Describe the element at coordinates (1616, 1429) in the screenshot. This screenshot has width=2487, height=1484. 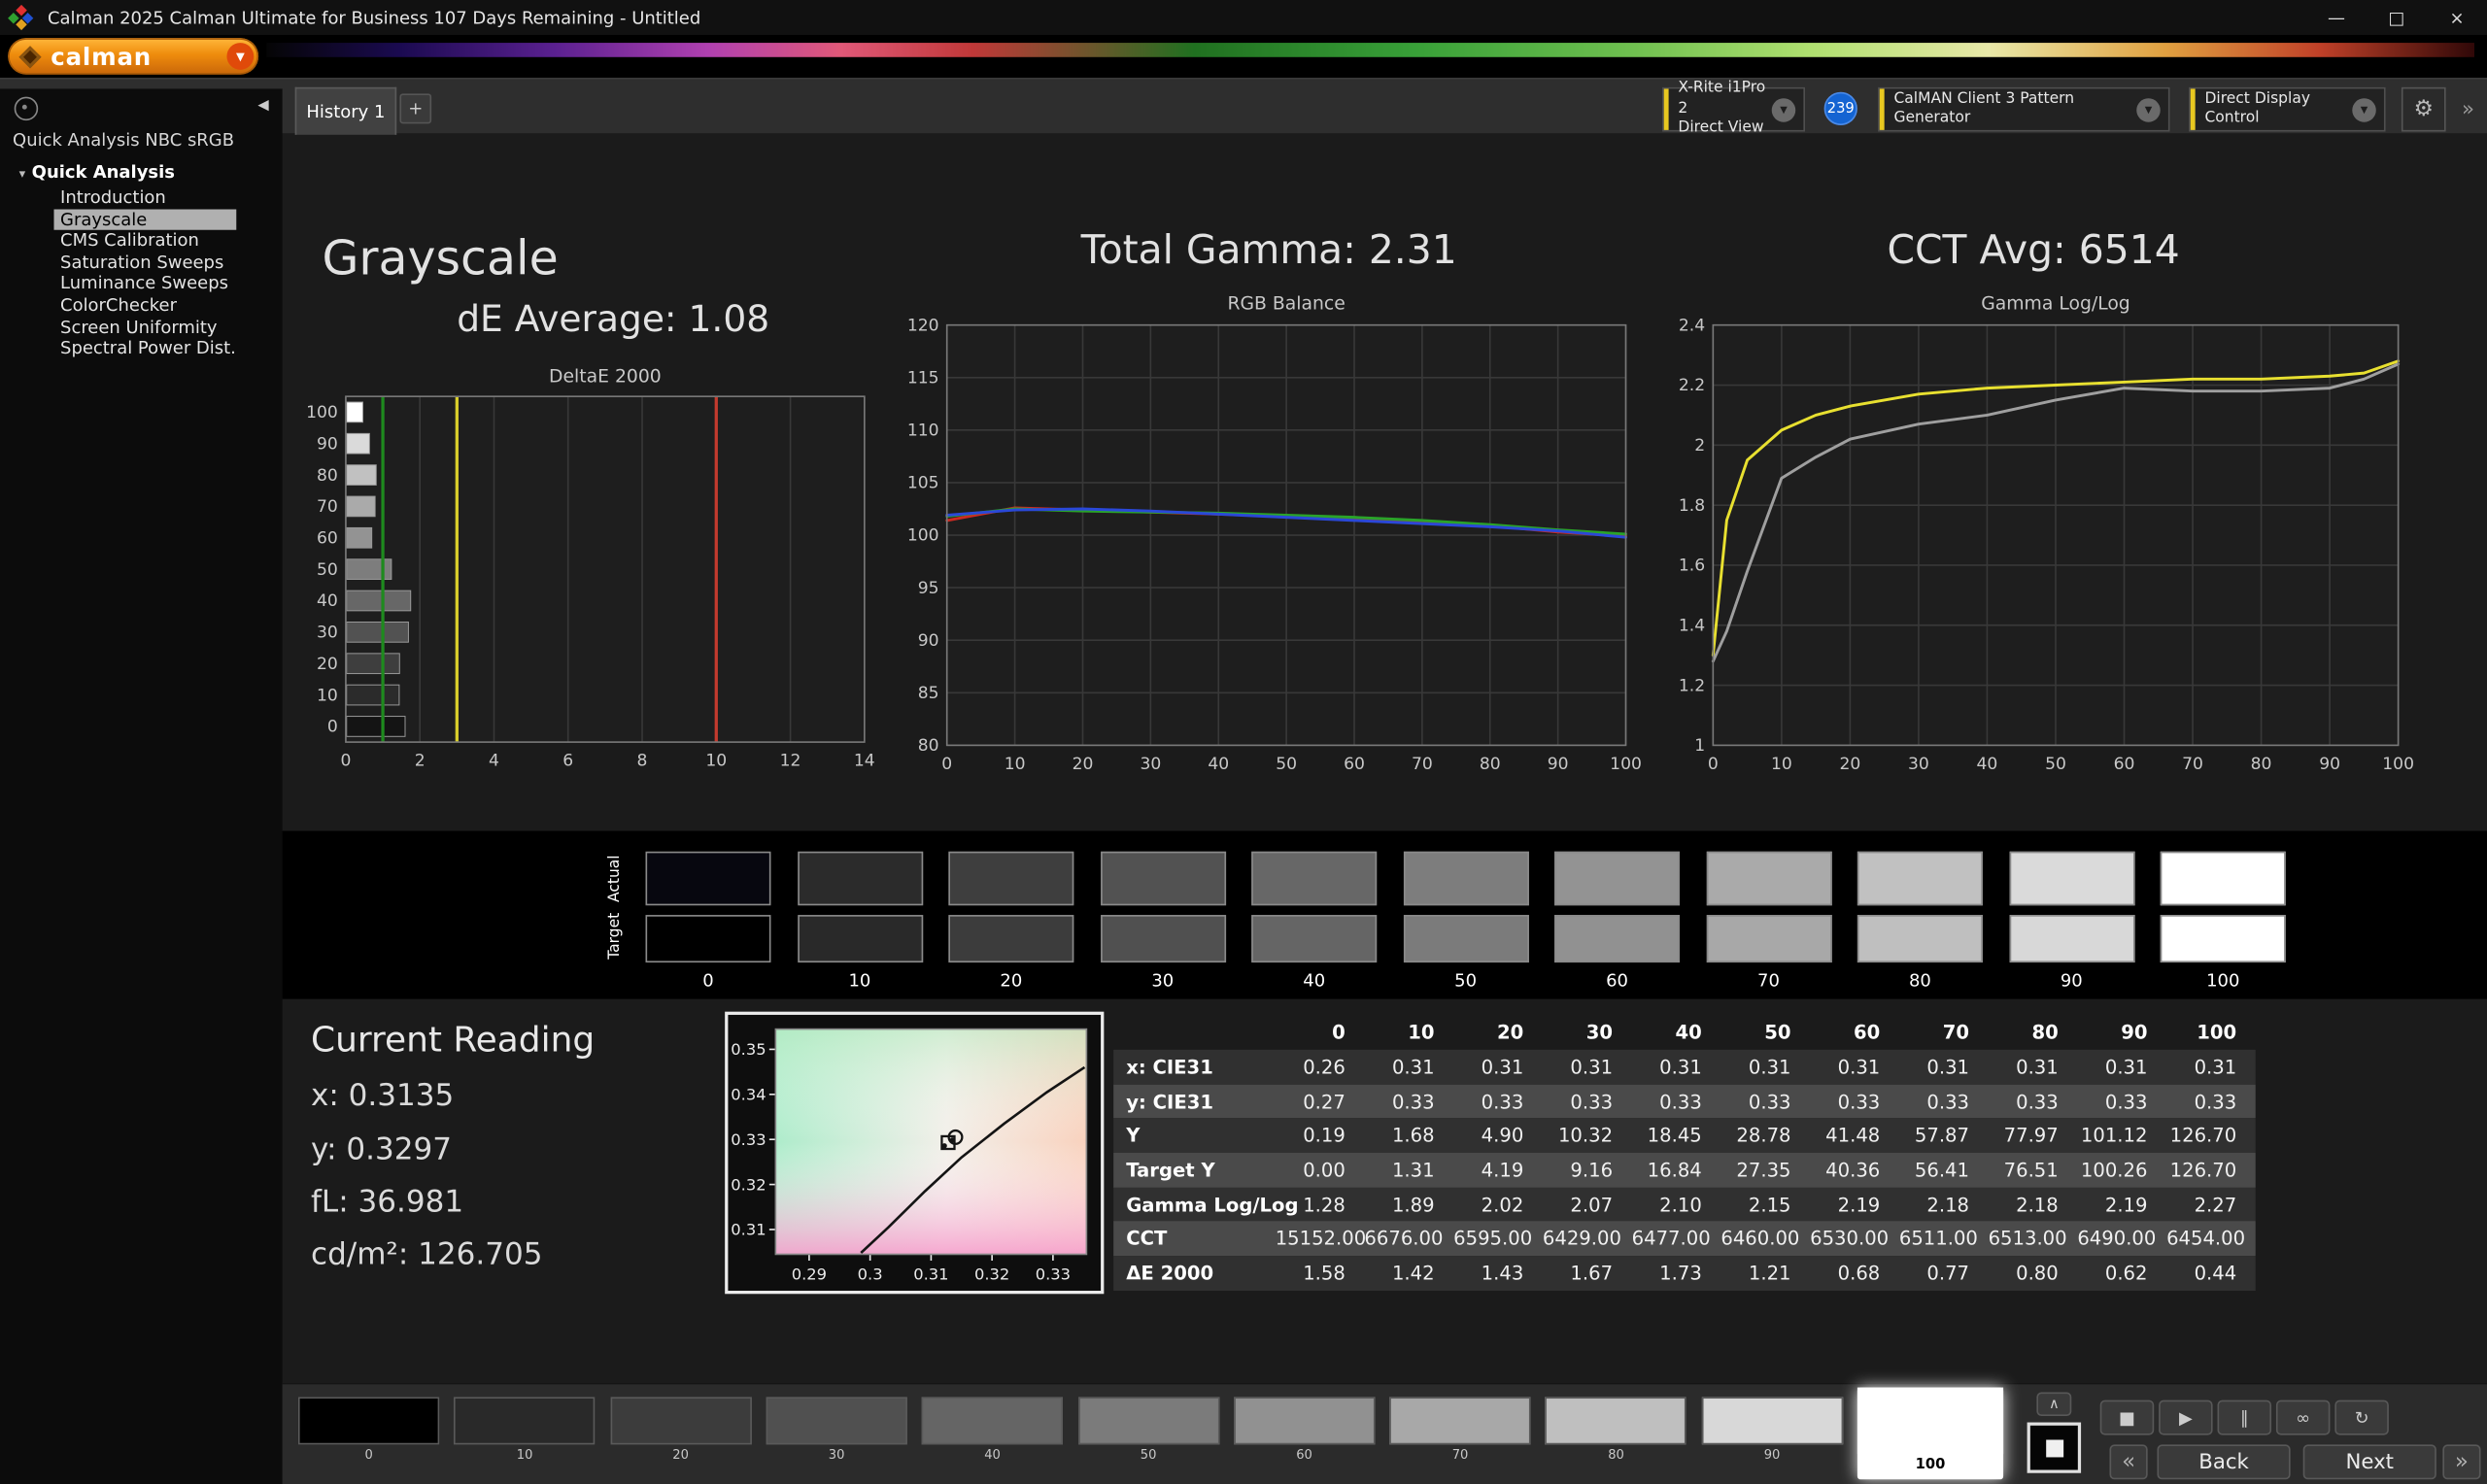
I see `pattern-patch-80: 80` at that location.